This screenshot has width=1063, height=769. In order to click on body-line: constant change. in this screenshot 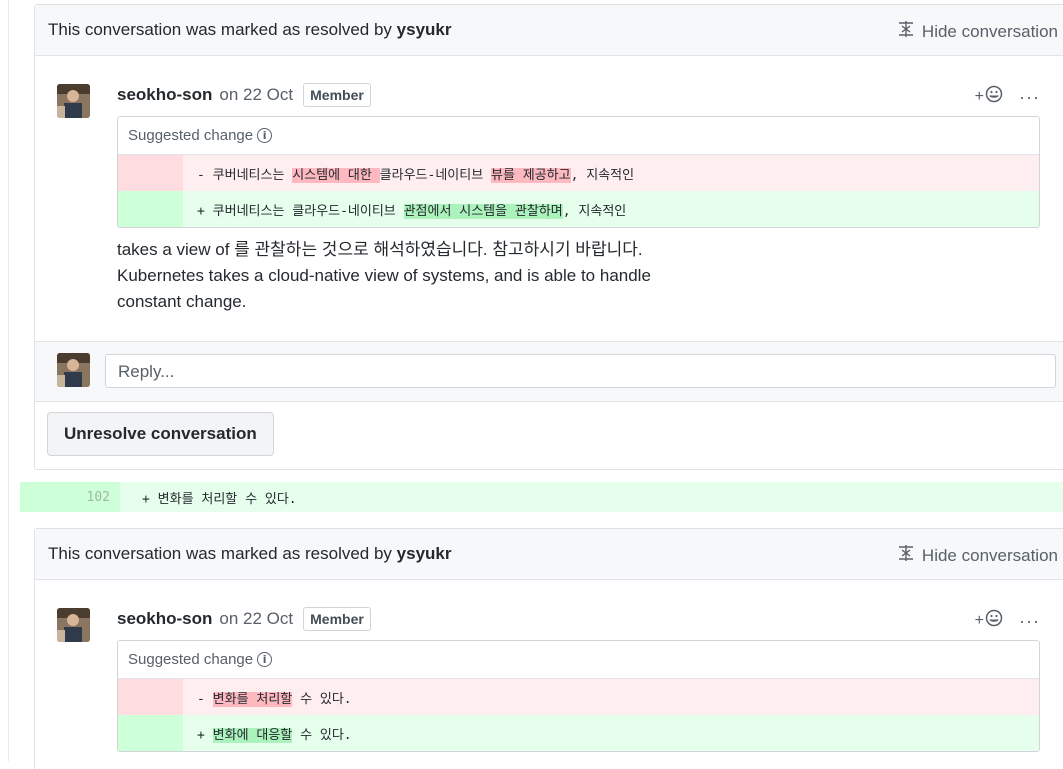, I will do `click(182, 301)`.